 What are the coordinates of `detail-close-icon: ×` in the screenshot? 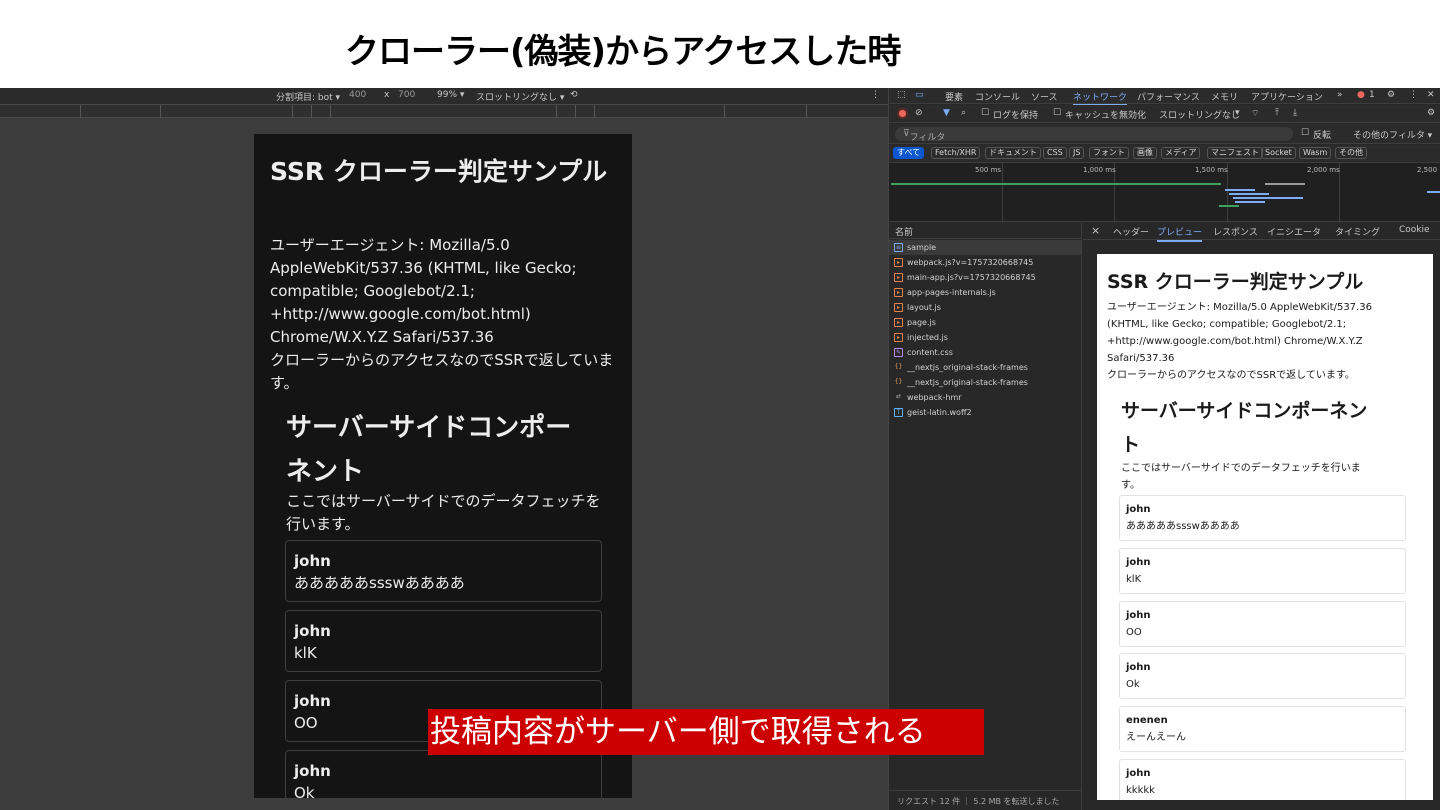 It's located at (1095, 230).